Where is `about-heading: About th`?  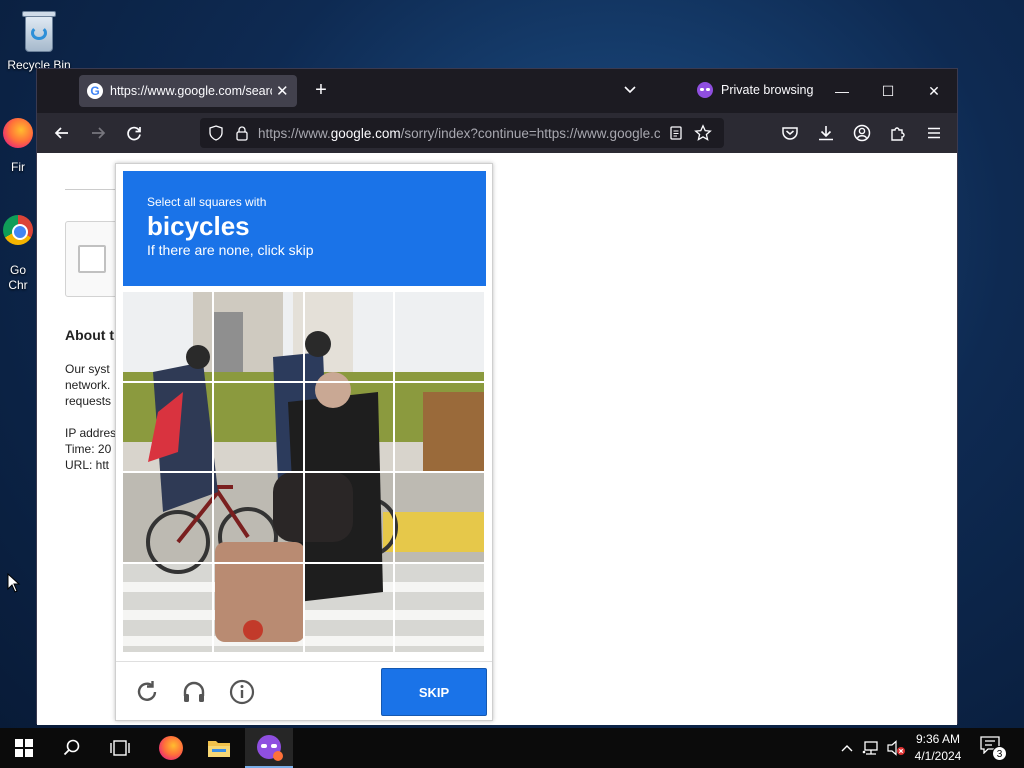
about-heading: About th is located at coordinates (94, 335).